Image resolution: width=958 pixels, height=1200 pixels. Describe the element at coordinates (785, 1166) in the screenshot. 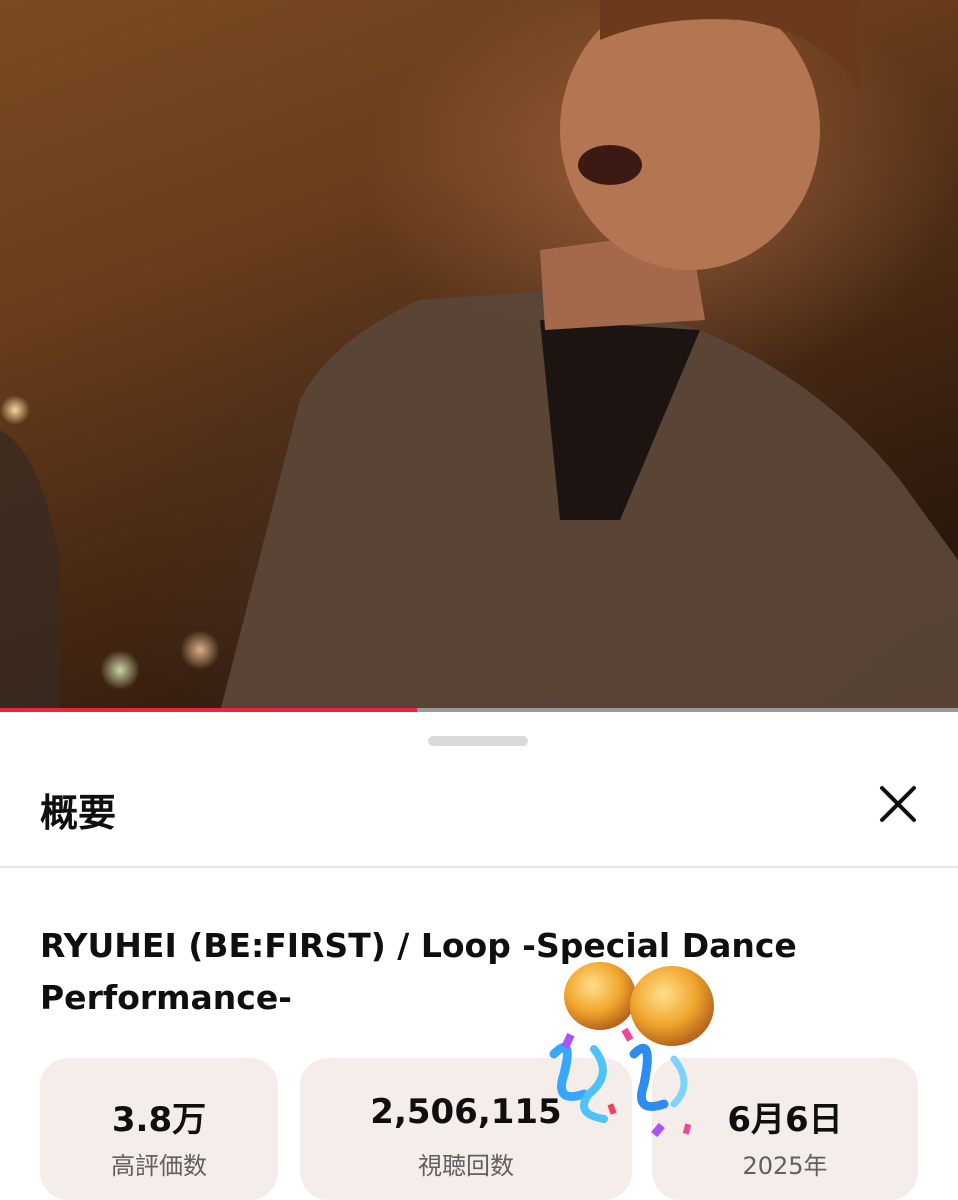

I see `upload-year: 2025年` at that location.